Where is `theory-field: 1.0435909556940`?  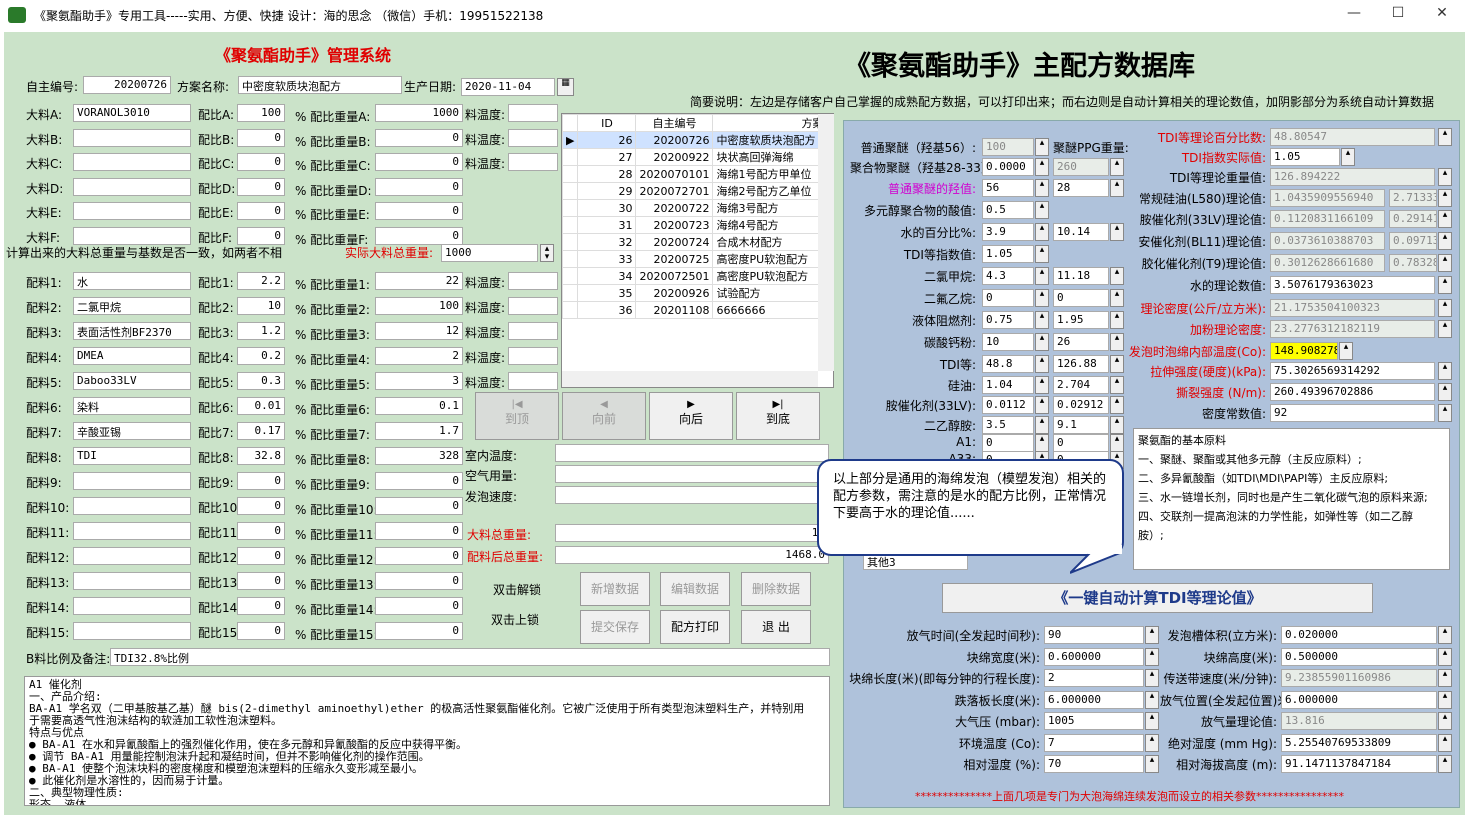
theory-field: 1.0435909556940 is located at coordinates (1327, 198).